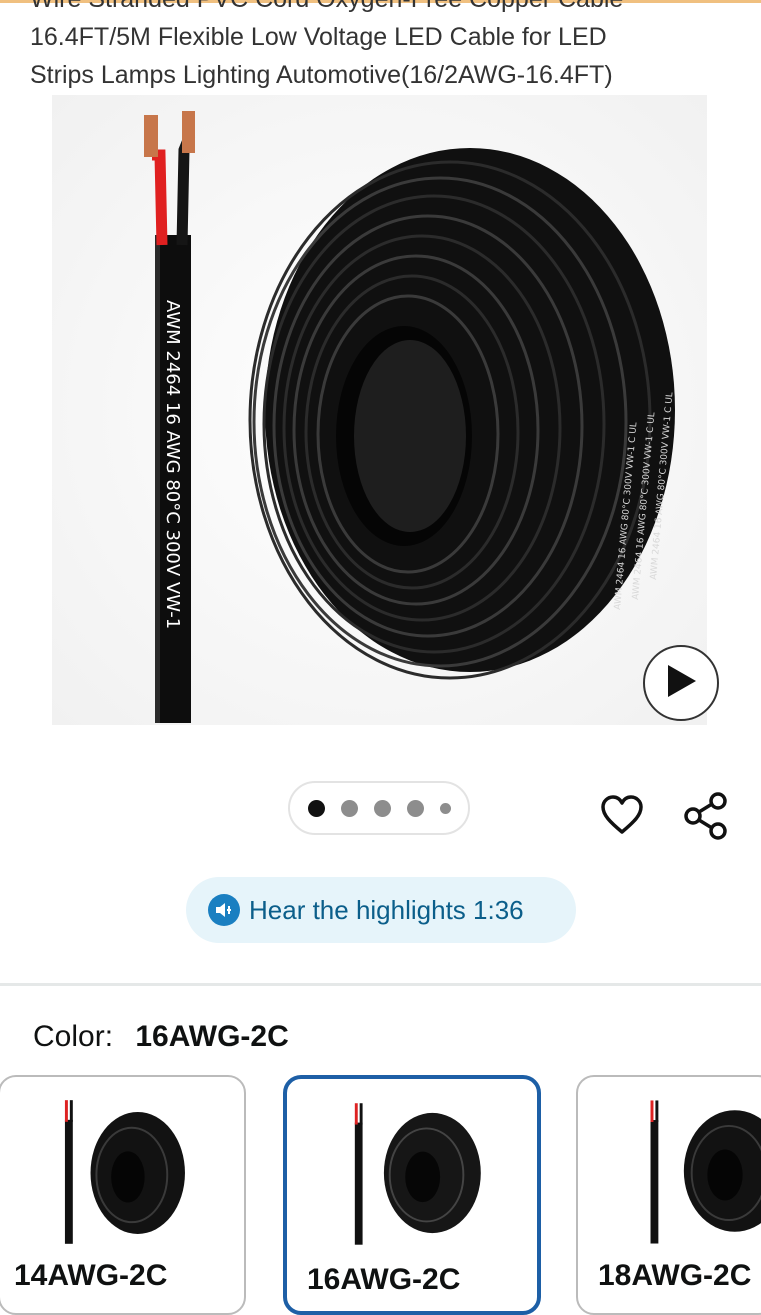 The image size is (761, 1315). Describe the element at coordinates (675, 1275) in the screenshot. I see `variation-option-label: 18AWG-2C` at that location.